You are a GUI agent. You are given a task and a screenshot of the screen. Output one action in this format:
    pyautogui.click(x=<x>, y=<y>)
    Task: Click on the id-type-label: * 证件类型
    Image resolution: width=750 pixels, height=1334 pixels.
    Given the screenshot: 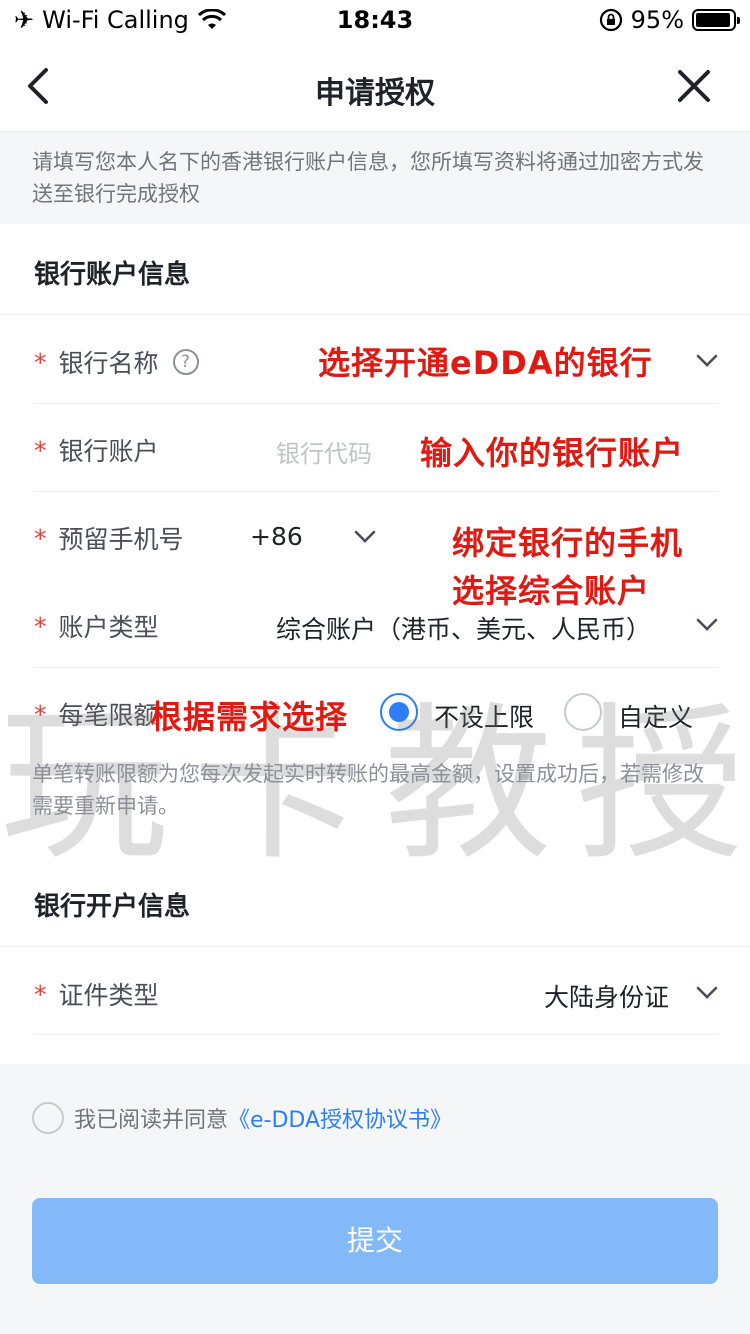 What is the action you would take?
    pyautogui.click(x=96, y=994)
    